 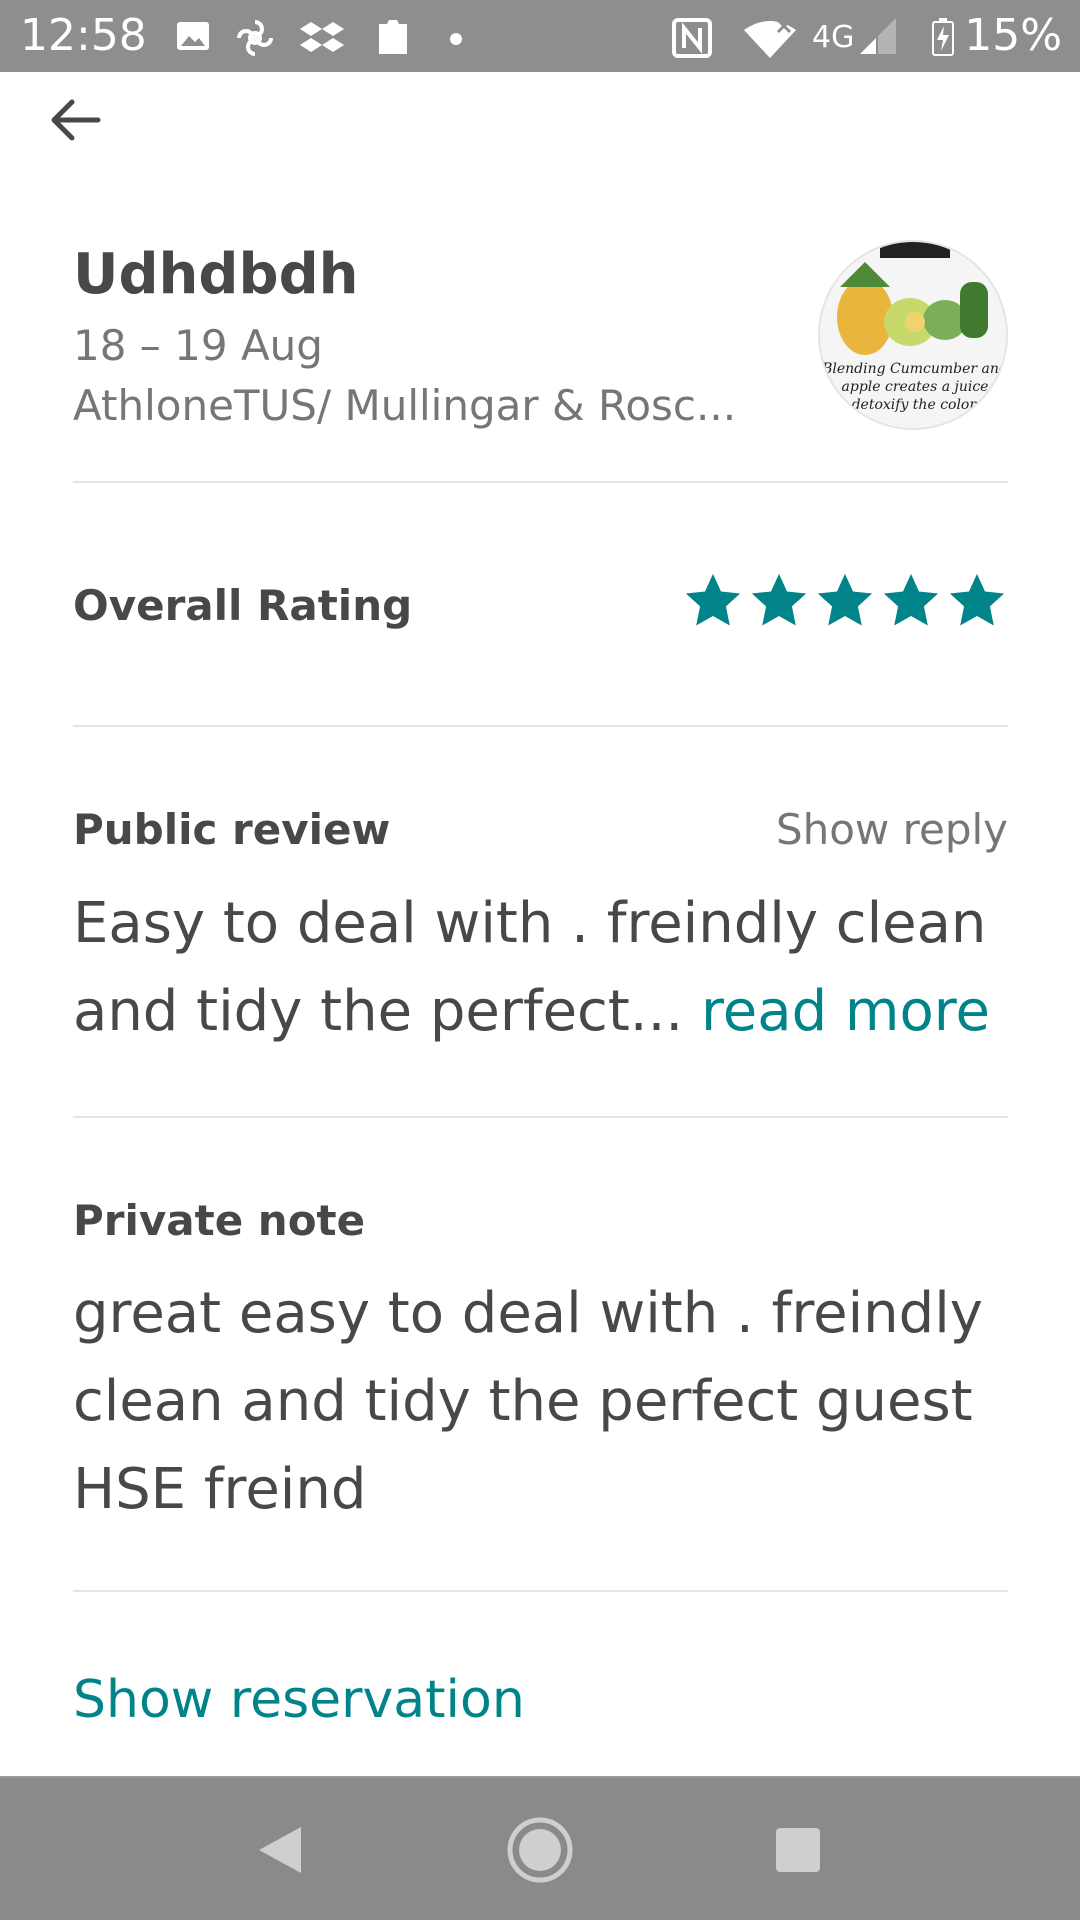 I want to click on nav-recents-button, so click(x=798, y=1850).